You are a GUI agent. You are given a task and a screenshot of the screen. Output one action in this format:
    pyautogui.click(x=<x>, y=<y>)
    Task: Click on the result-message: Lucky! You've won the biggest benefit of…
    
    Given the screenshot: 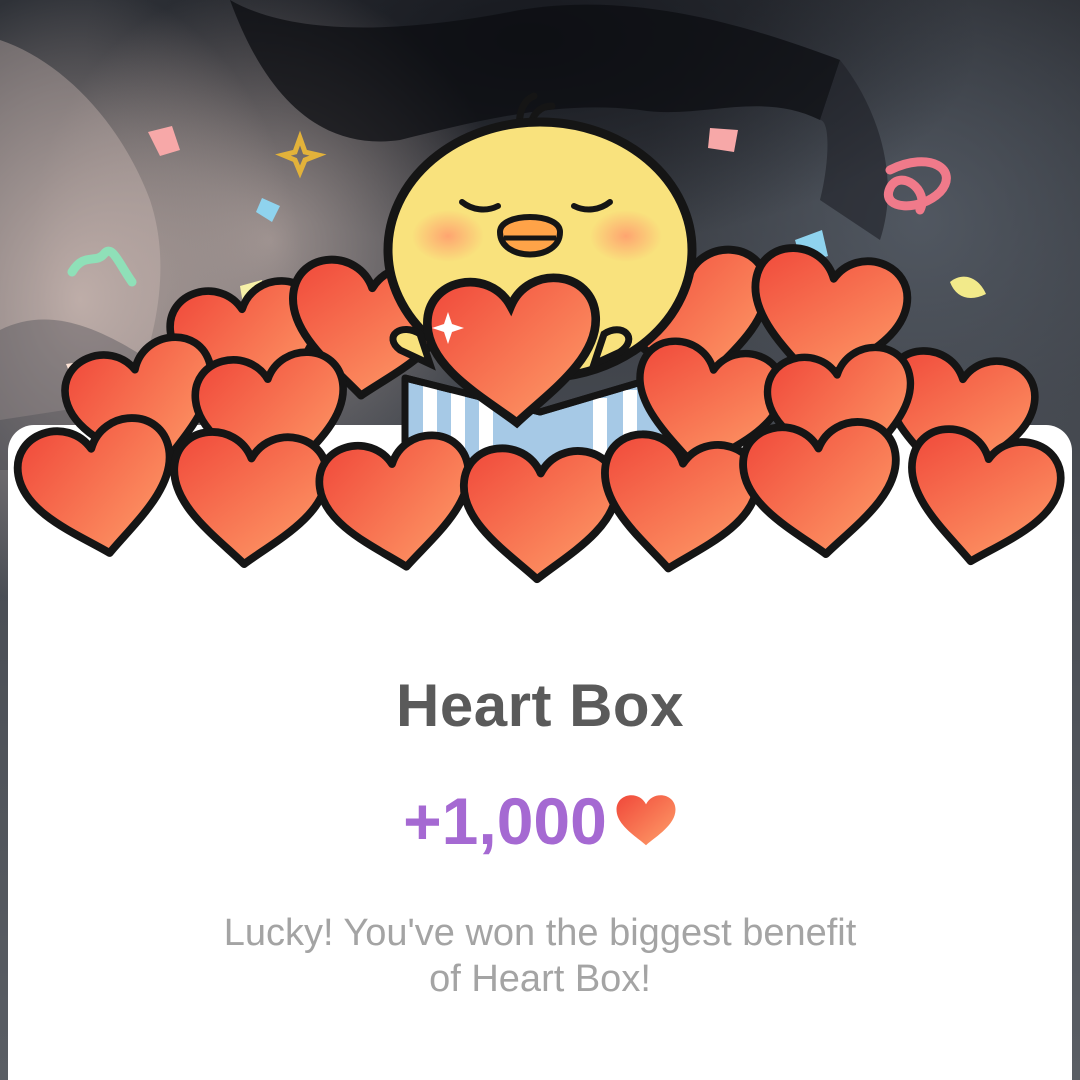 What is the action you would take?
    pyautogui.click(x=540, y=956)
    